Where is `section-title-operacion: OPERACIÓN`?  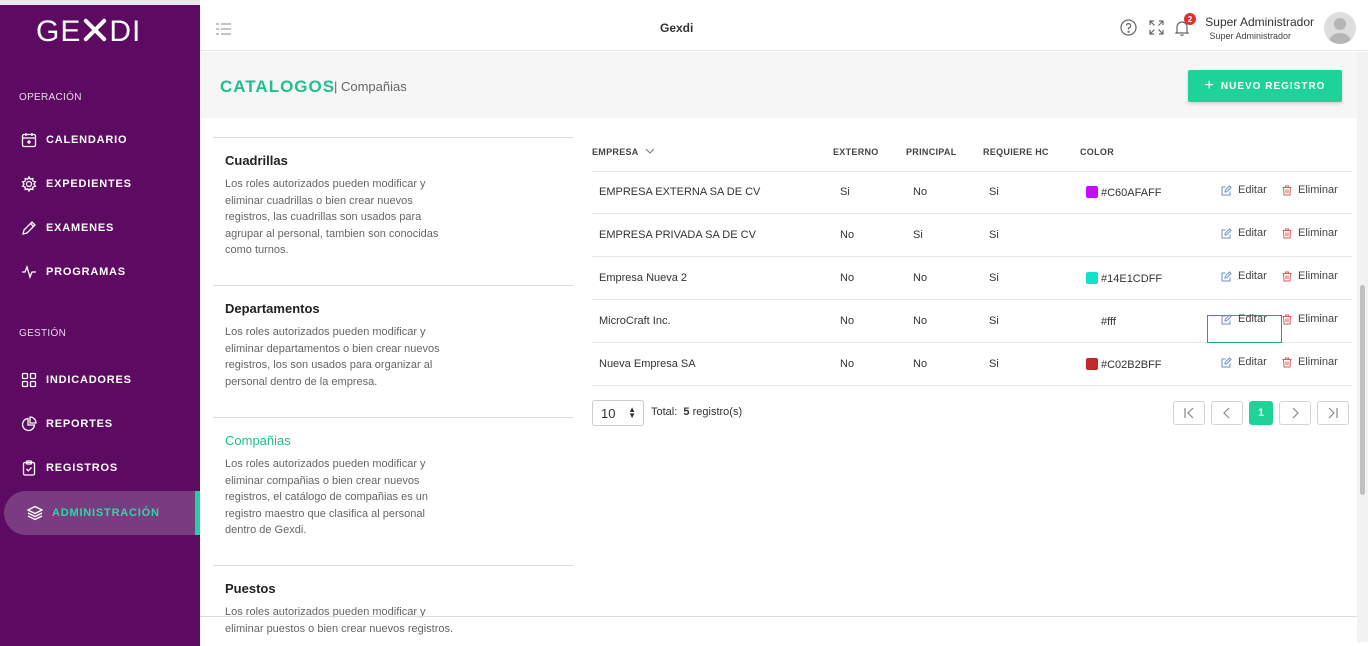
section-title-operacion: OPERACIÓN is located at coordinates (50, 97).